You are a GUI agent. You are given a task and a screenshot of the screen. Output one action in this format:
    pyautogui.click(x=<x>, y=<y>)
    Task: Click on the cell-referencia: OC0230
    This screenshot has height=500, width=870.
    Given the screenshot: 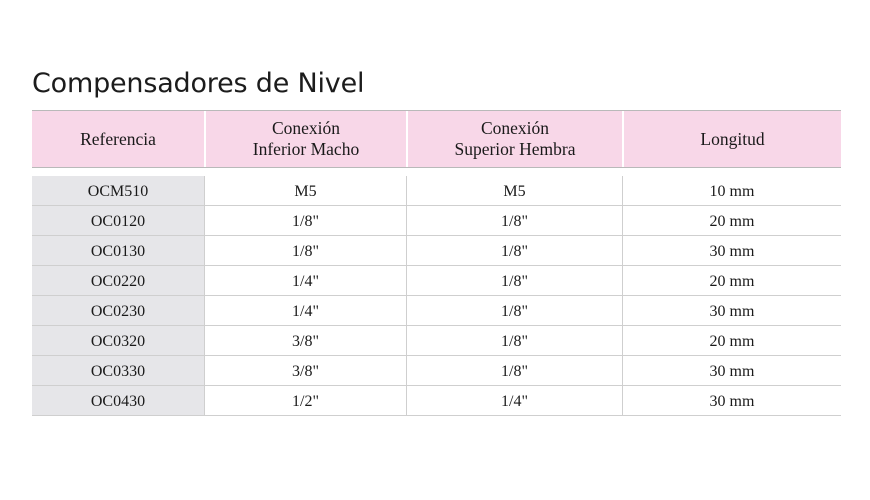 What is the action you would take?
    pyautogui.click(x=118, y=310)
    